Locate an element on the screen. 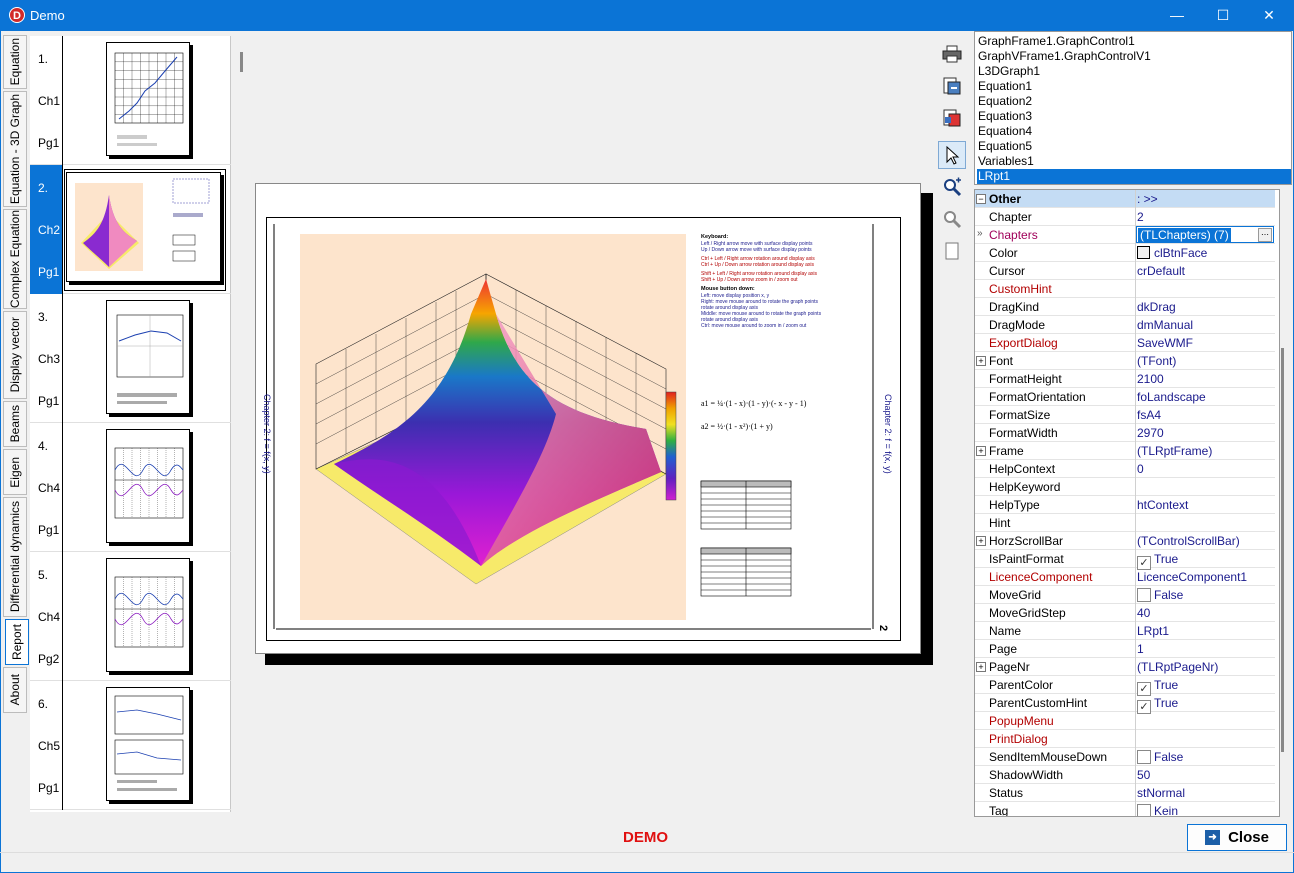 The height and width of the screenshot is (873, 1294). property-editor: (TLChapters) (7) ⋯ is located at coordinates (1205, 234).